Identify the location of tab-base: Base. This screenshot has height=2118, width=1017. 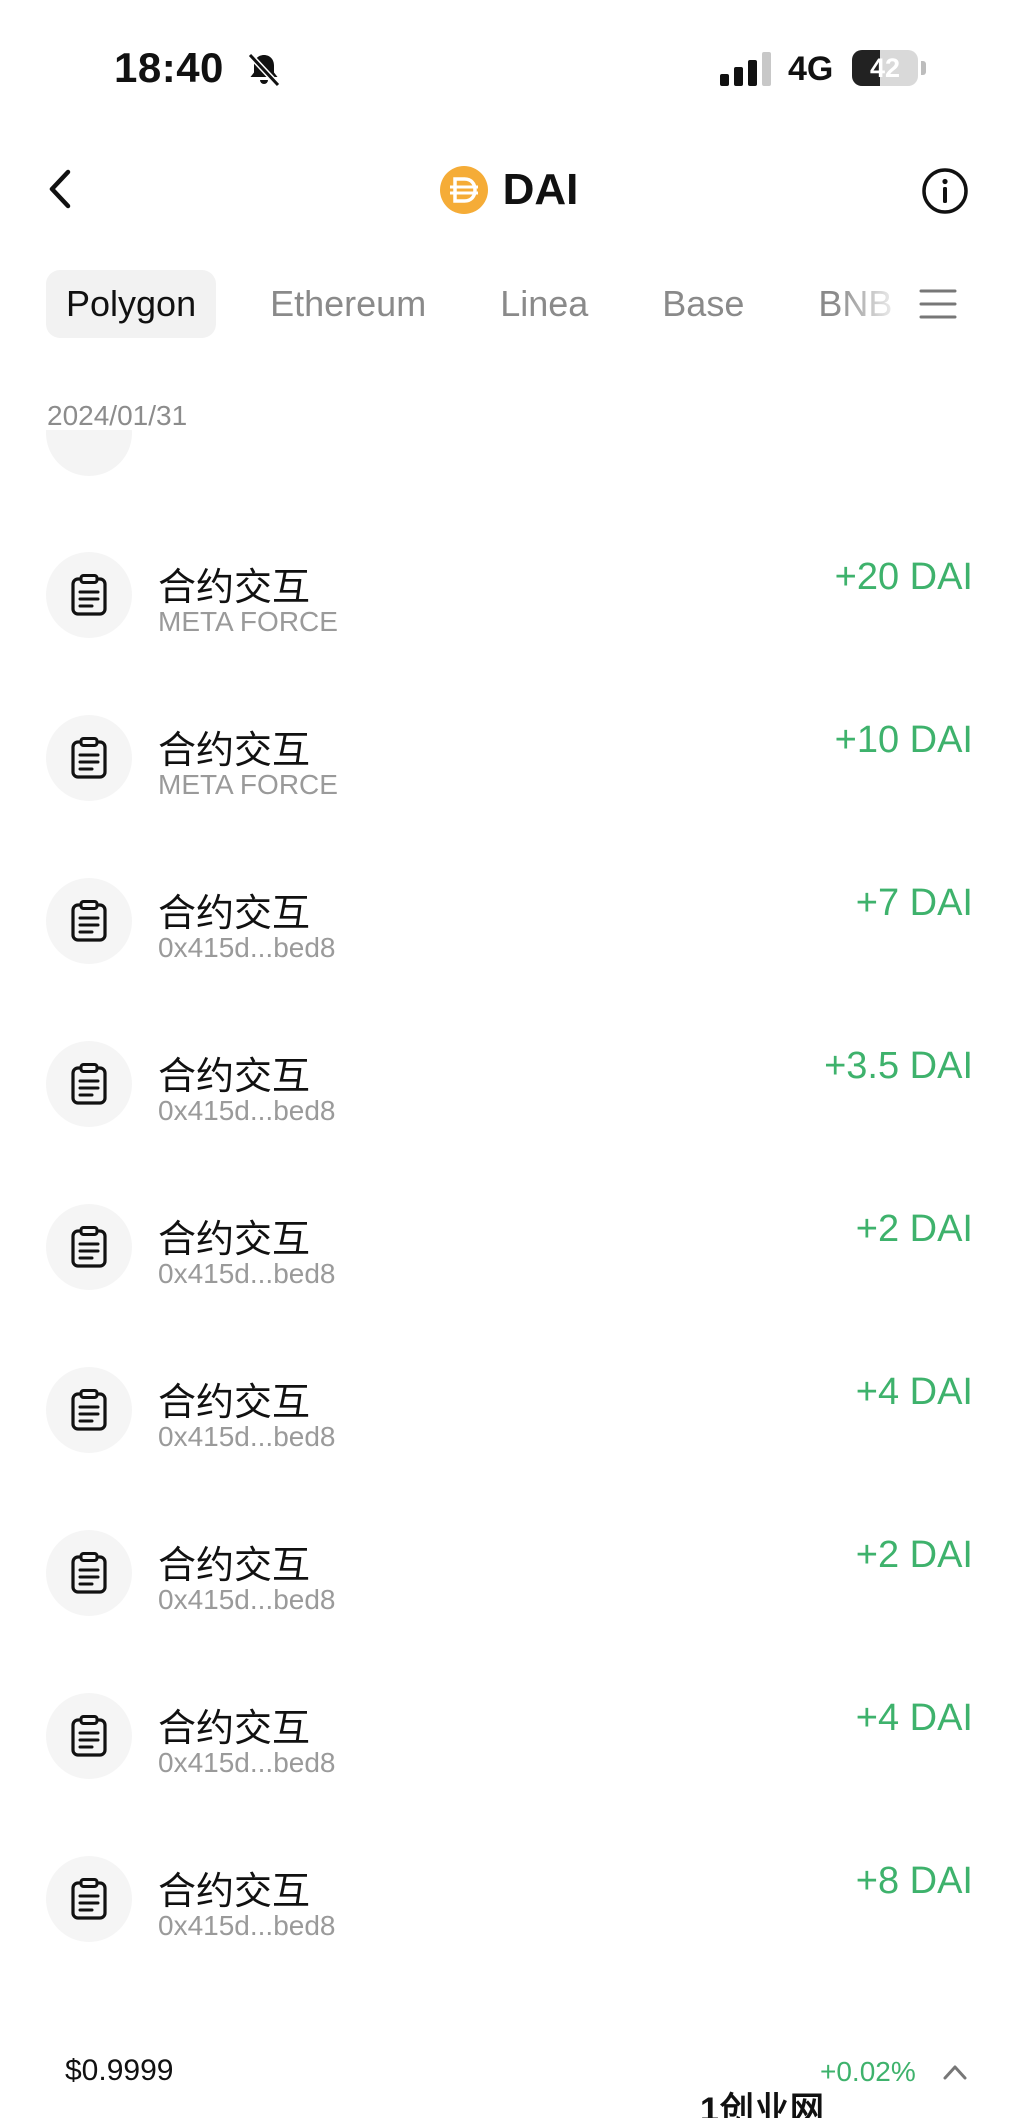
(703, 304).